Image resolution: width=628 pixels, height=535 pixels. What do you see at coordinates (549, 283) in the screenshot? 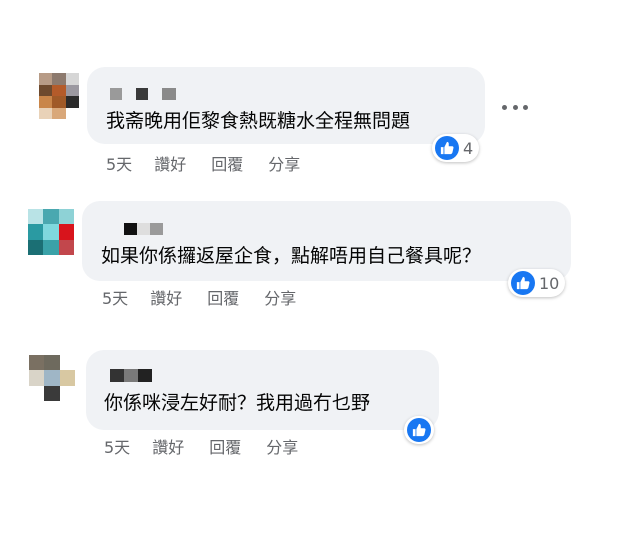
I see `reaction-count: 10` at bounding box center [549, 283].